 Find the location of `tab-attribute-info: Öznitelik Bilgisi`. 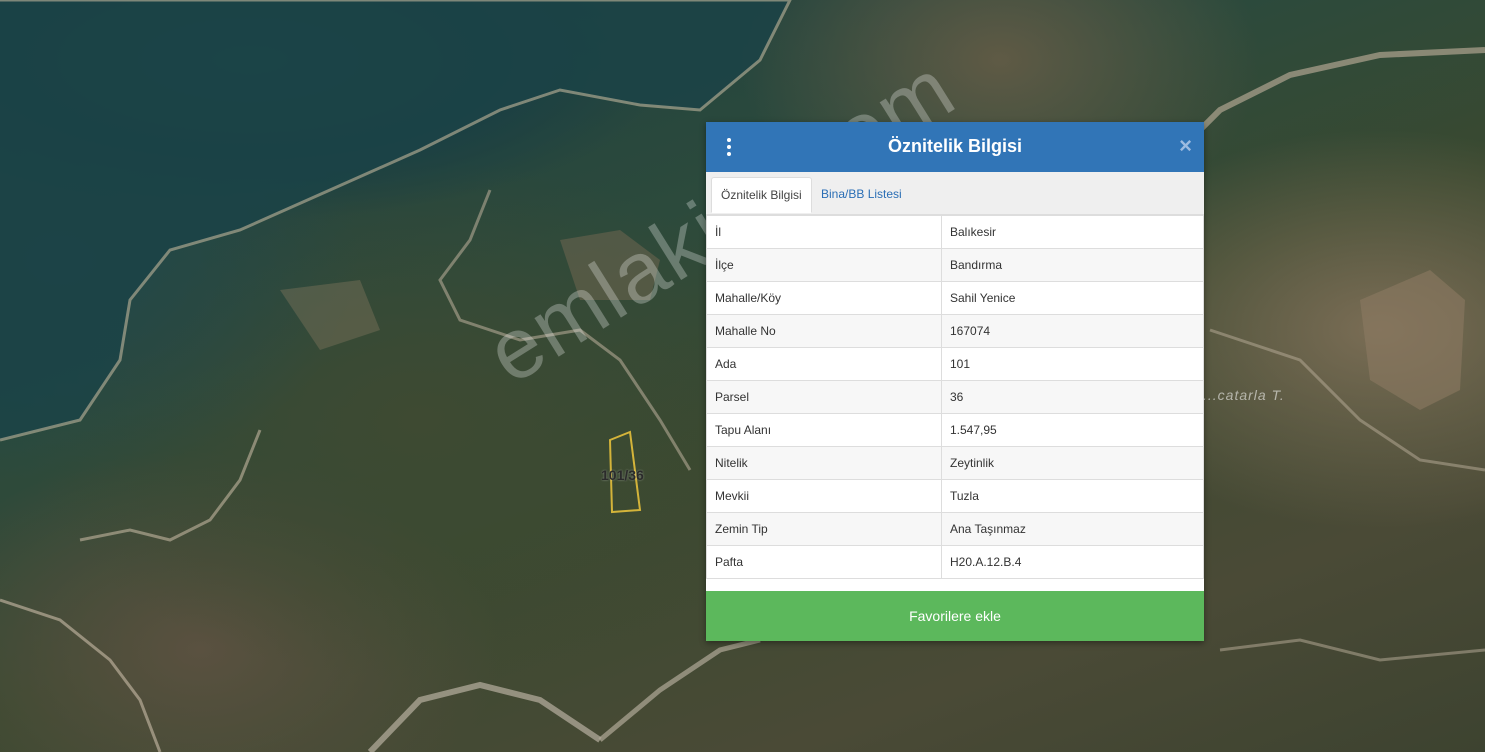

tab-attribute-info: Öznitelik Bilgisi is located at coordinates (761, 195).